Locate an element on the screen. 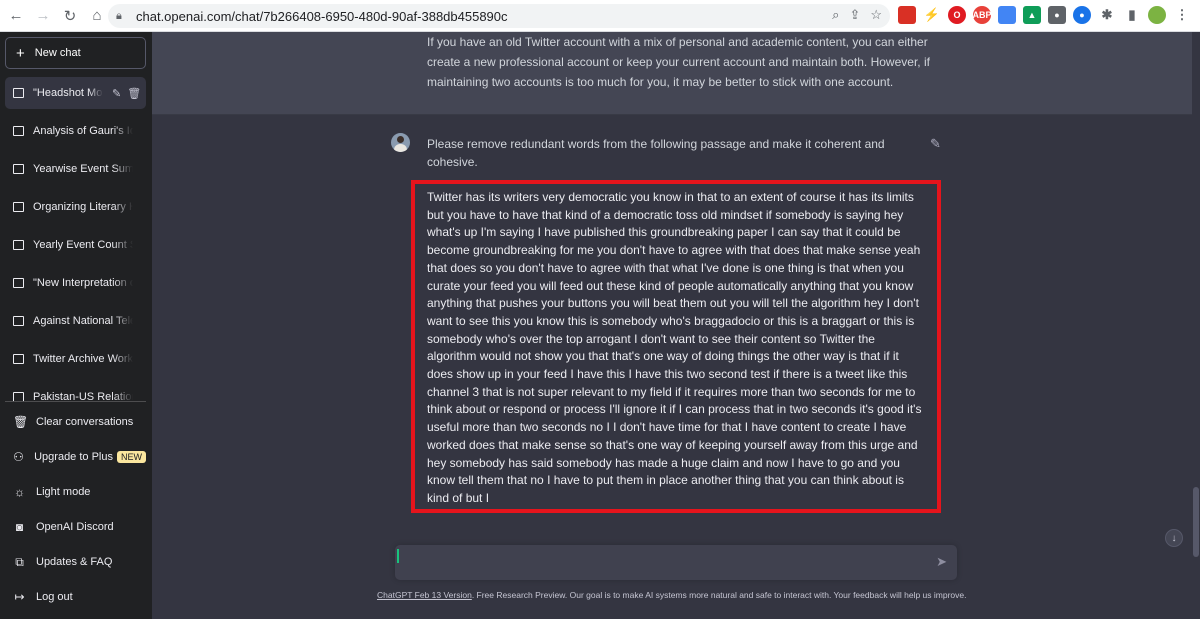 This screenshot has height=619, width=1200. scrollbar is located at coordinates (1196, 325).